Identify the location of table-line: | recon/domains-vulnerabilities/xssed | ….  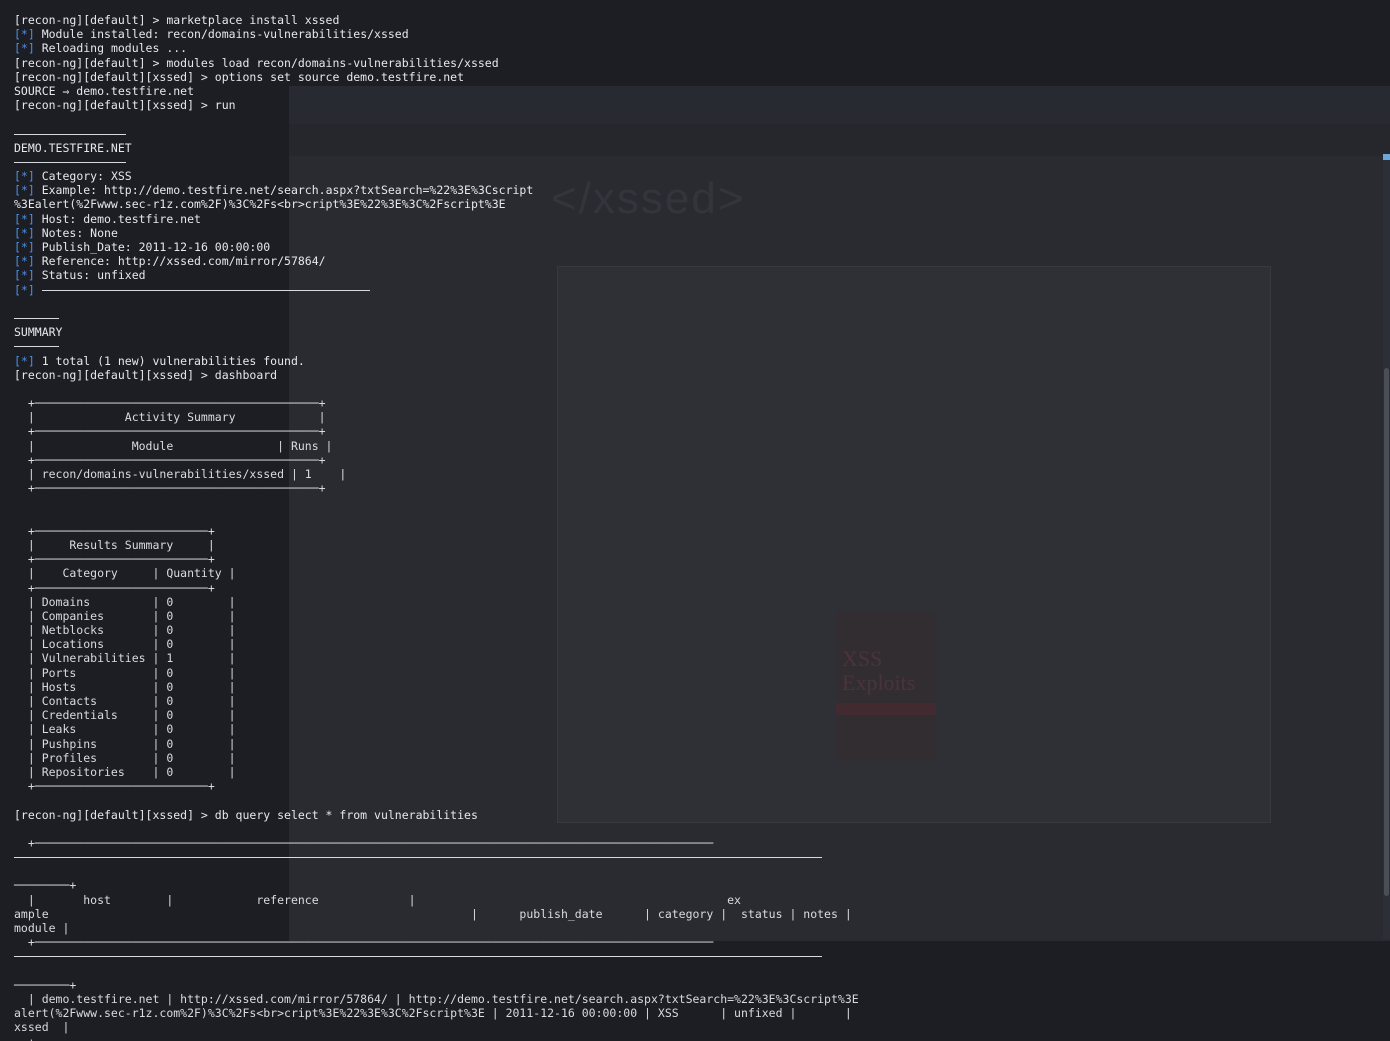
(180, 474).